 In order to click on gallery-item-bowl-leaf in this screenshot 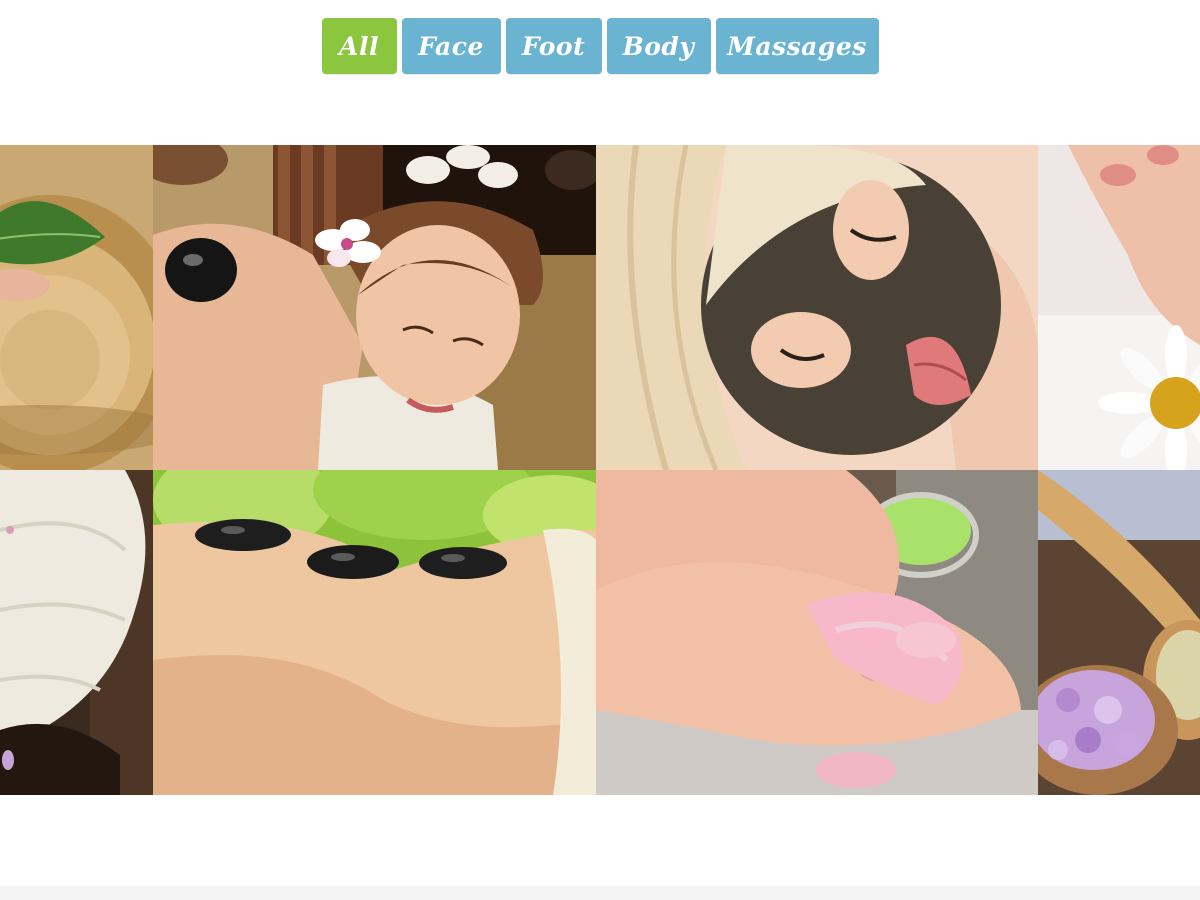, I will do `click(76, 307)`.